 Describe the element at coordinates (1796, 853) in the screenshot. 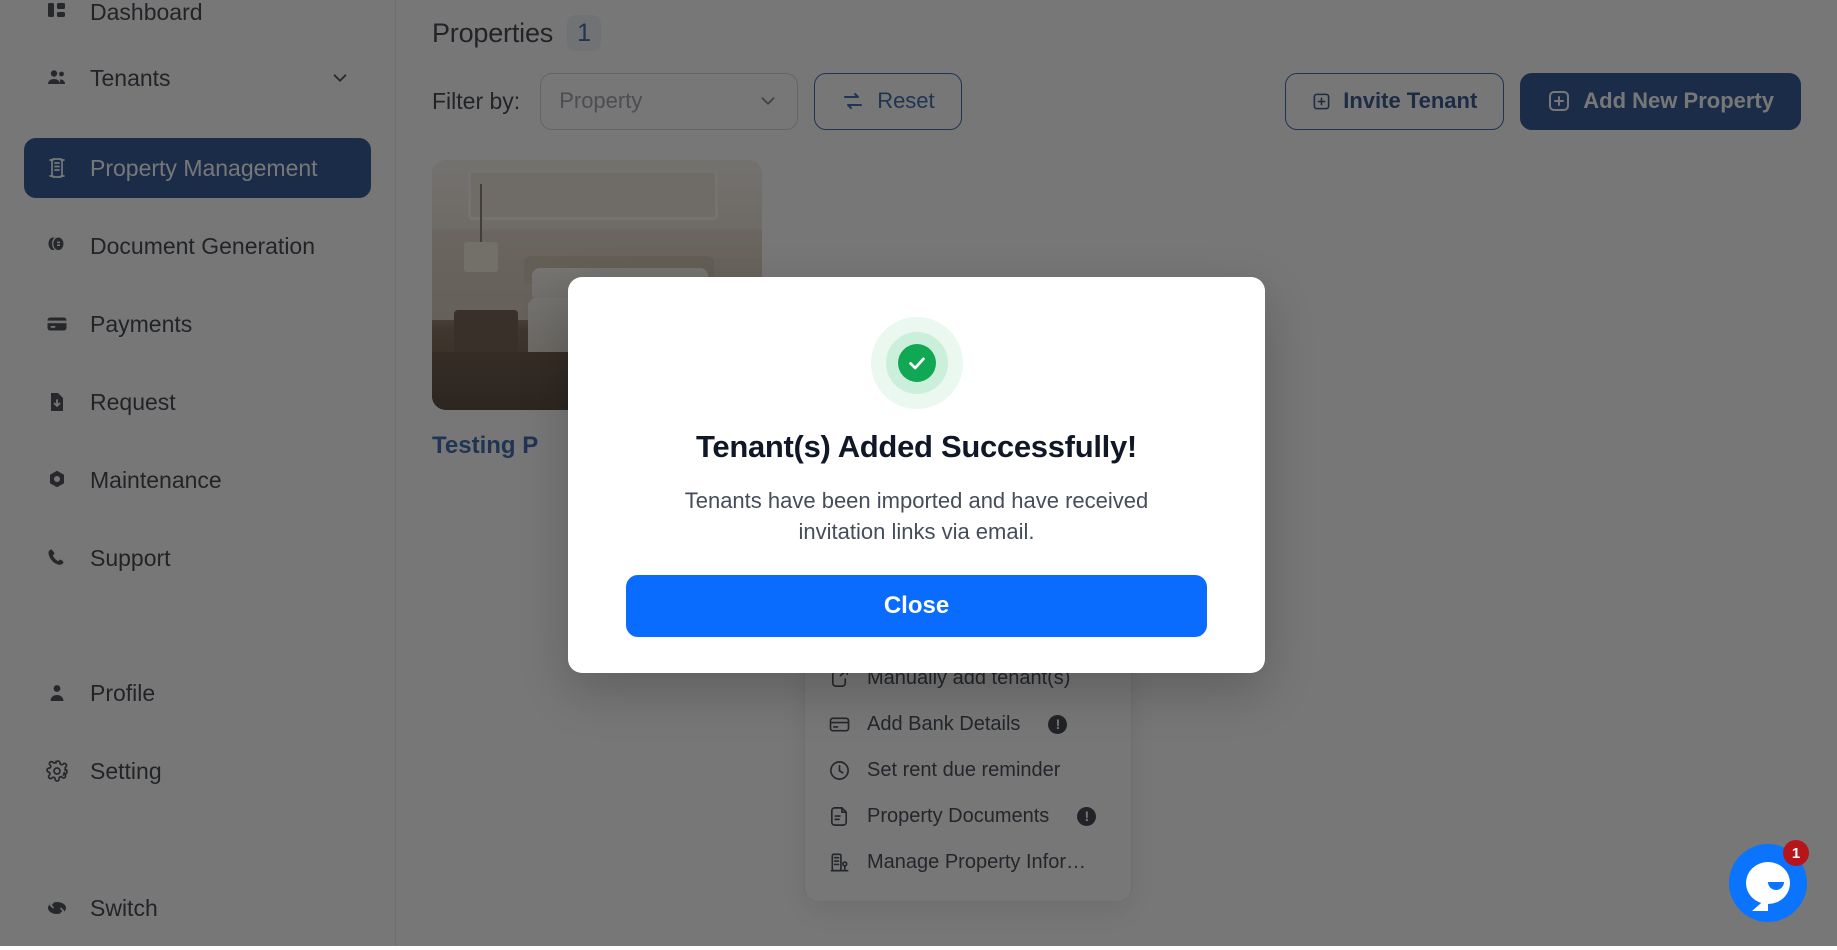

I see `chat-unread-badge: 1` at that location.